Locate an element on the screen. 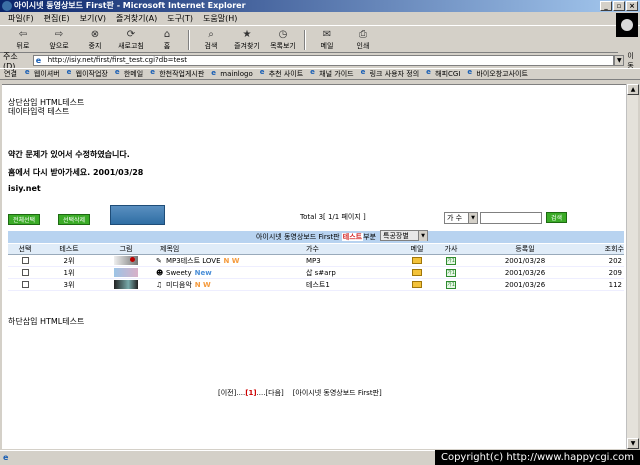  home-button: ⌂ 홈 is located at coordinates (167, 40).